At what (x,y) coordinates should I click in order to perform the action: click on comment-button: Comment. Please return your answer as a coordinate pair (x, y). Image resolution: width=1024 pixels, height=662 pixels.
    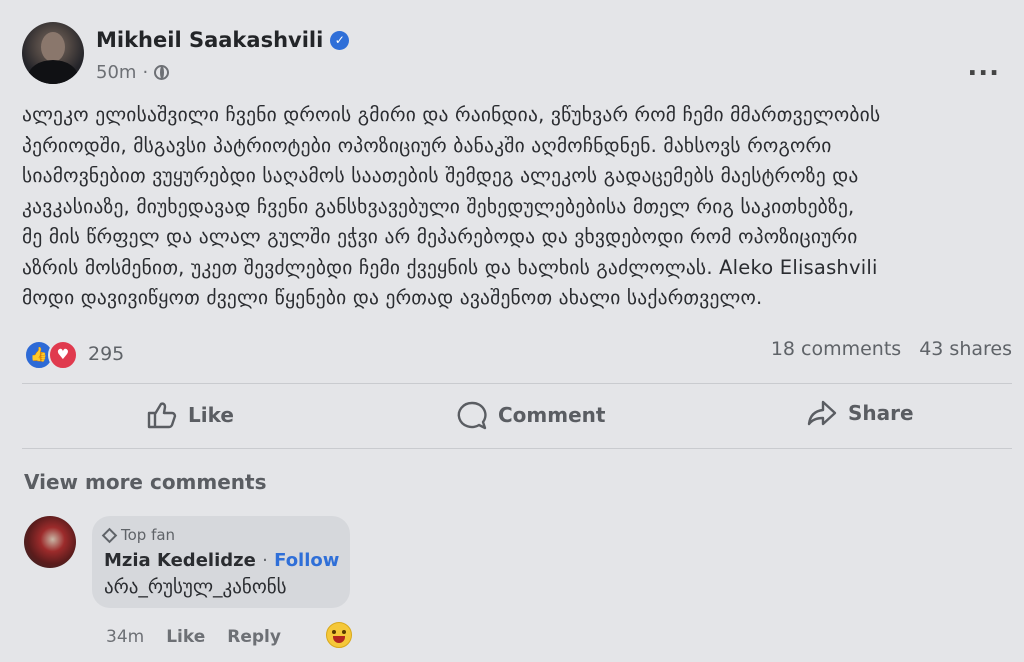
    Looking at the image, I should click on (530, 415).